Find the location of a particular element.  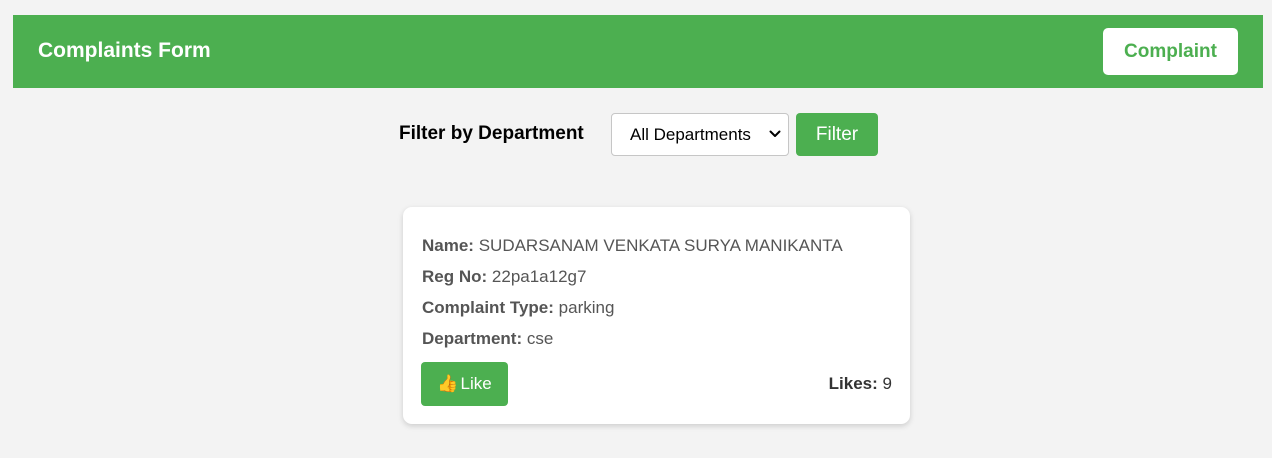

filter-label: Filter by Department is located at coordinates (491, 133).